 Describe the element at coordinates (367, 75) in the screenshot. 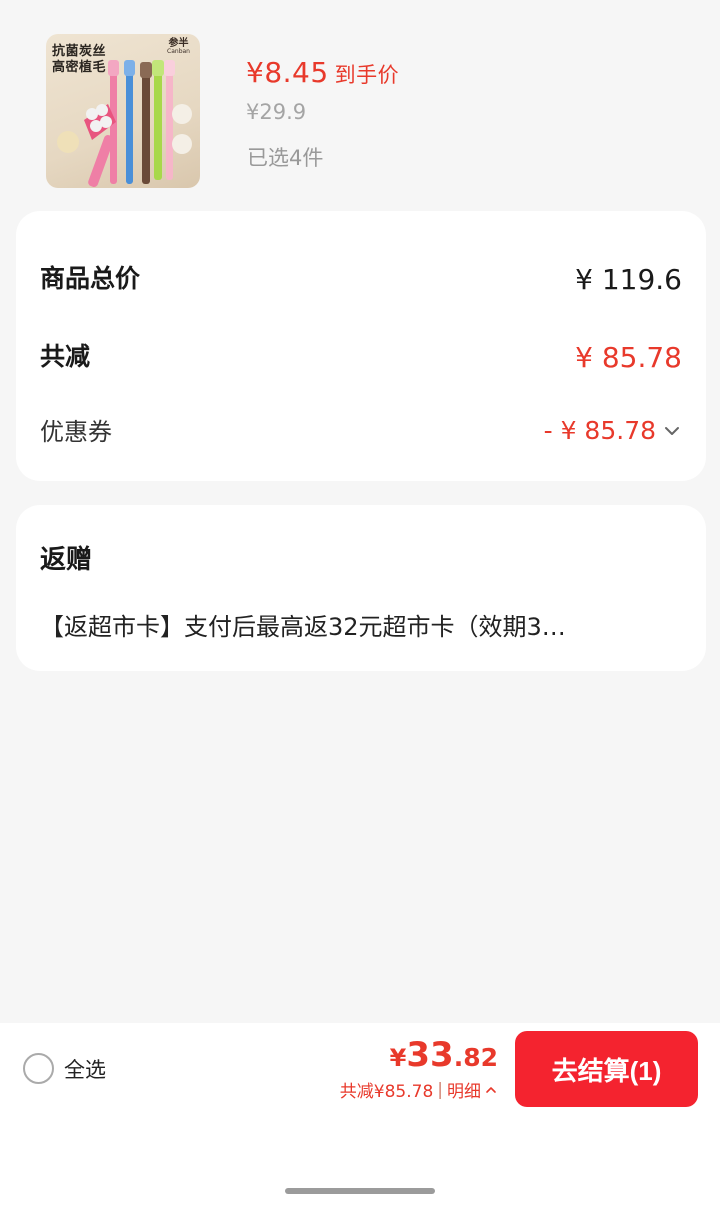

I see `final-price-tag: 到手价` at that location.